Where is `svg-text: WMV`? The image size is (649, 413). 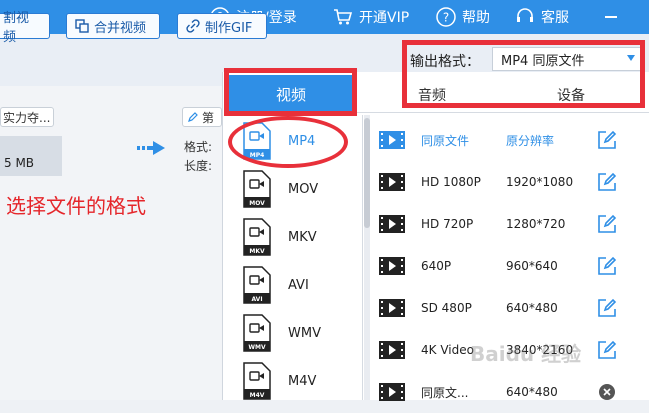 svg-text: WMV is located at coordinates (257, 347).